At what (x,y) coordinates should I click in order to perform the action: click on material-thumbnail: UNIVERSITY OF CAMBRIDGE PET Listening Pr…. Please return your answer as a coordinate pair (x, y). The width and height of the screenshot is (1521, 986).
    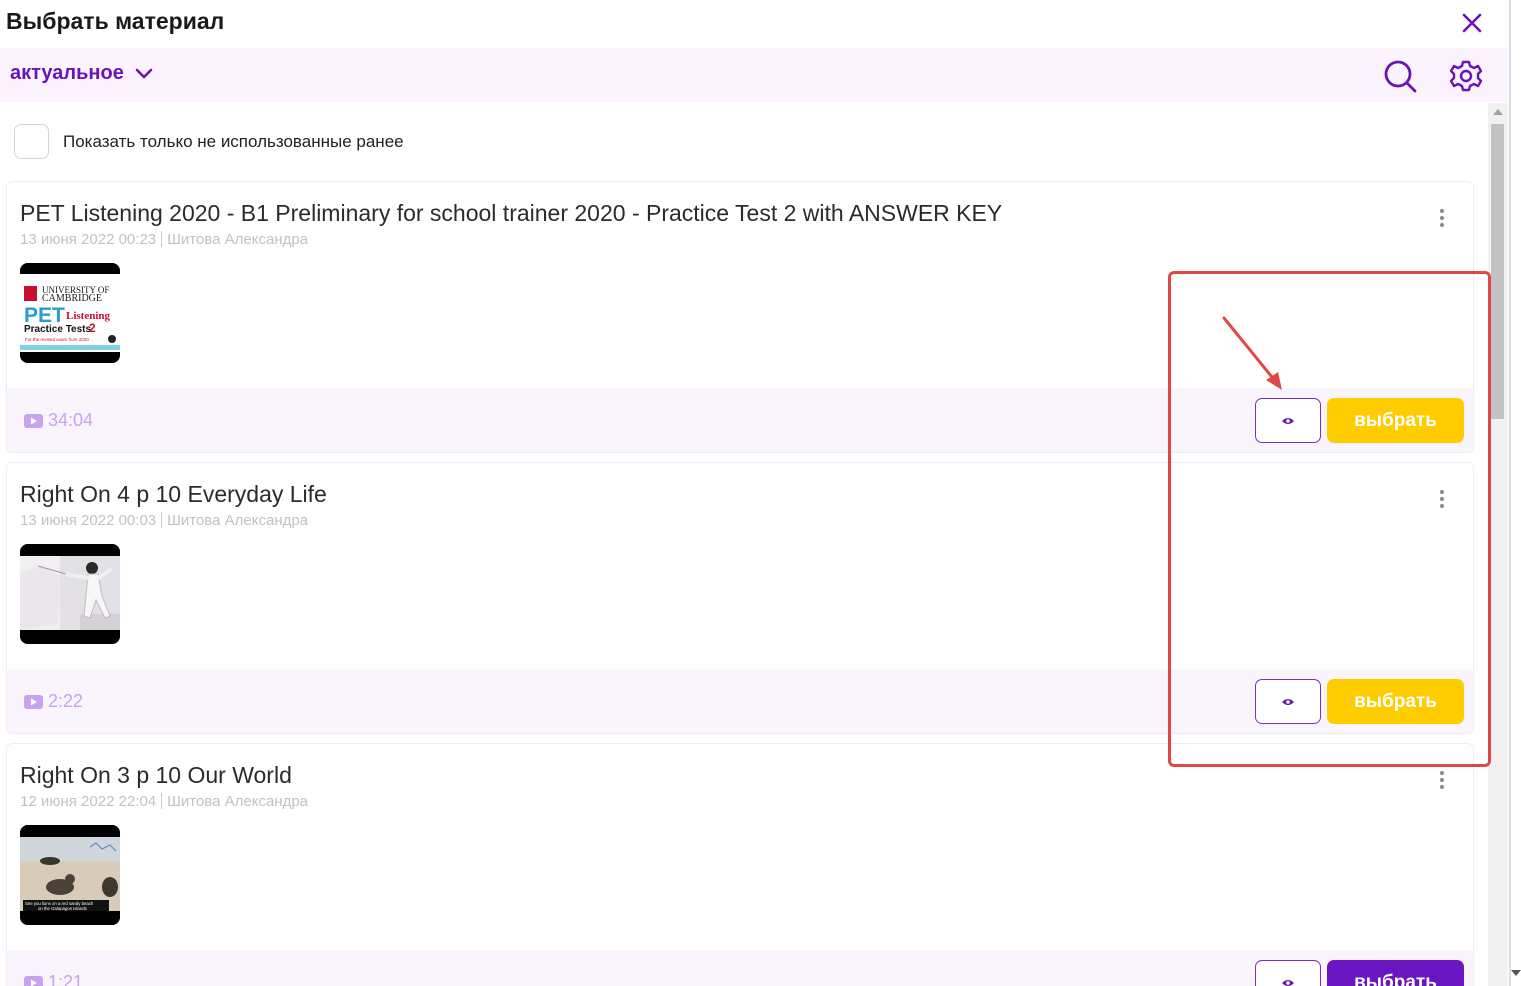
    Looking at the image, I should click on (70, 313).